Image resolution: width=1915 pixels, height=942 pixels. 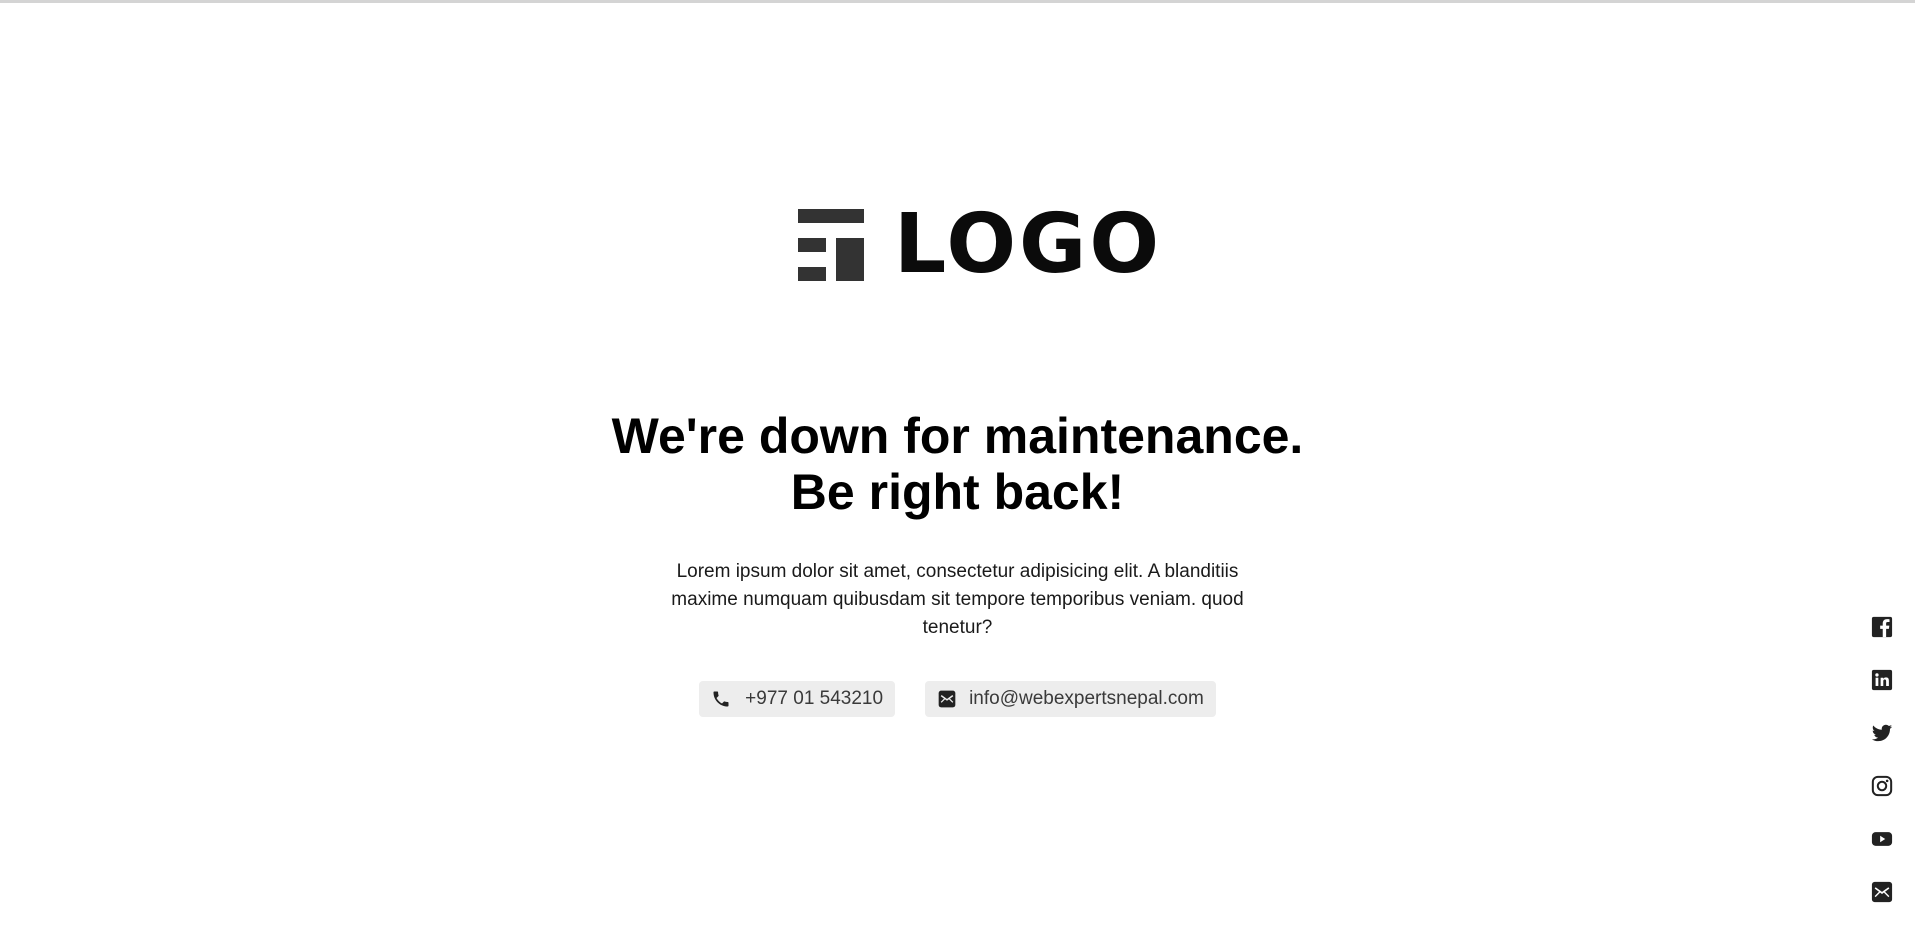 I want to click on twitter-icon, so click(x=1882, y=733).